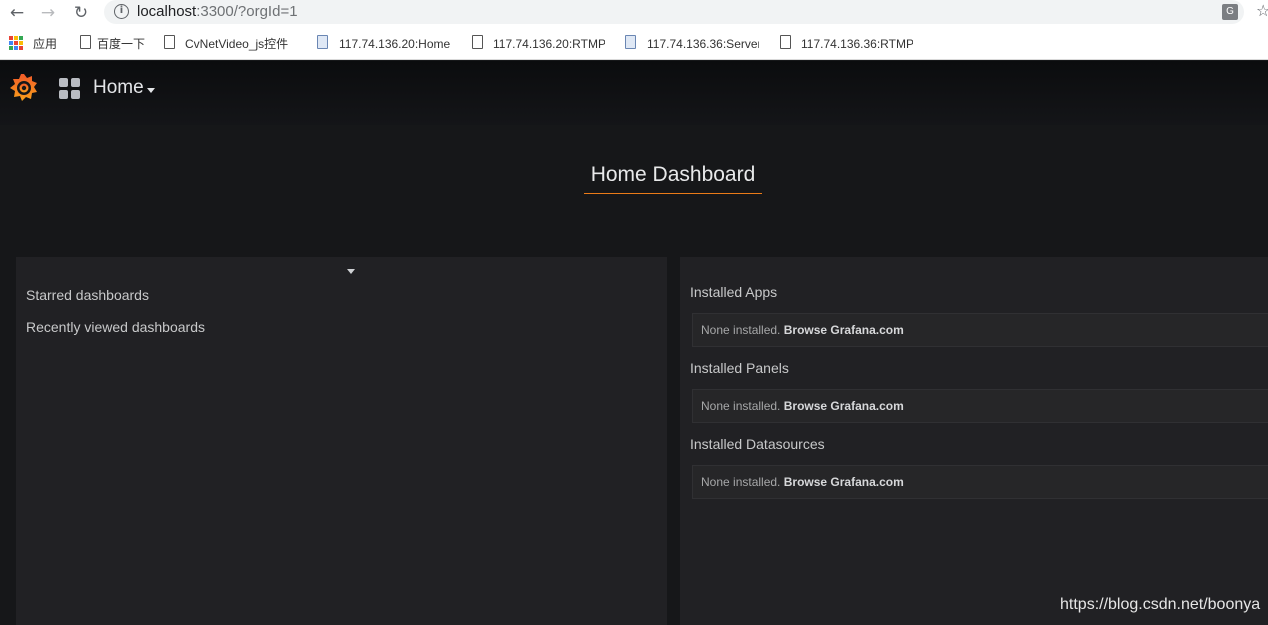  I want to click on bookmark-cvnetvideo: CvNetVideo_js控件, so click(241, 44).